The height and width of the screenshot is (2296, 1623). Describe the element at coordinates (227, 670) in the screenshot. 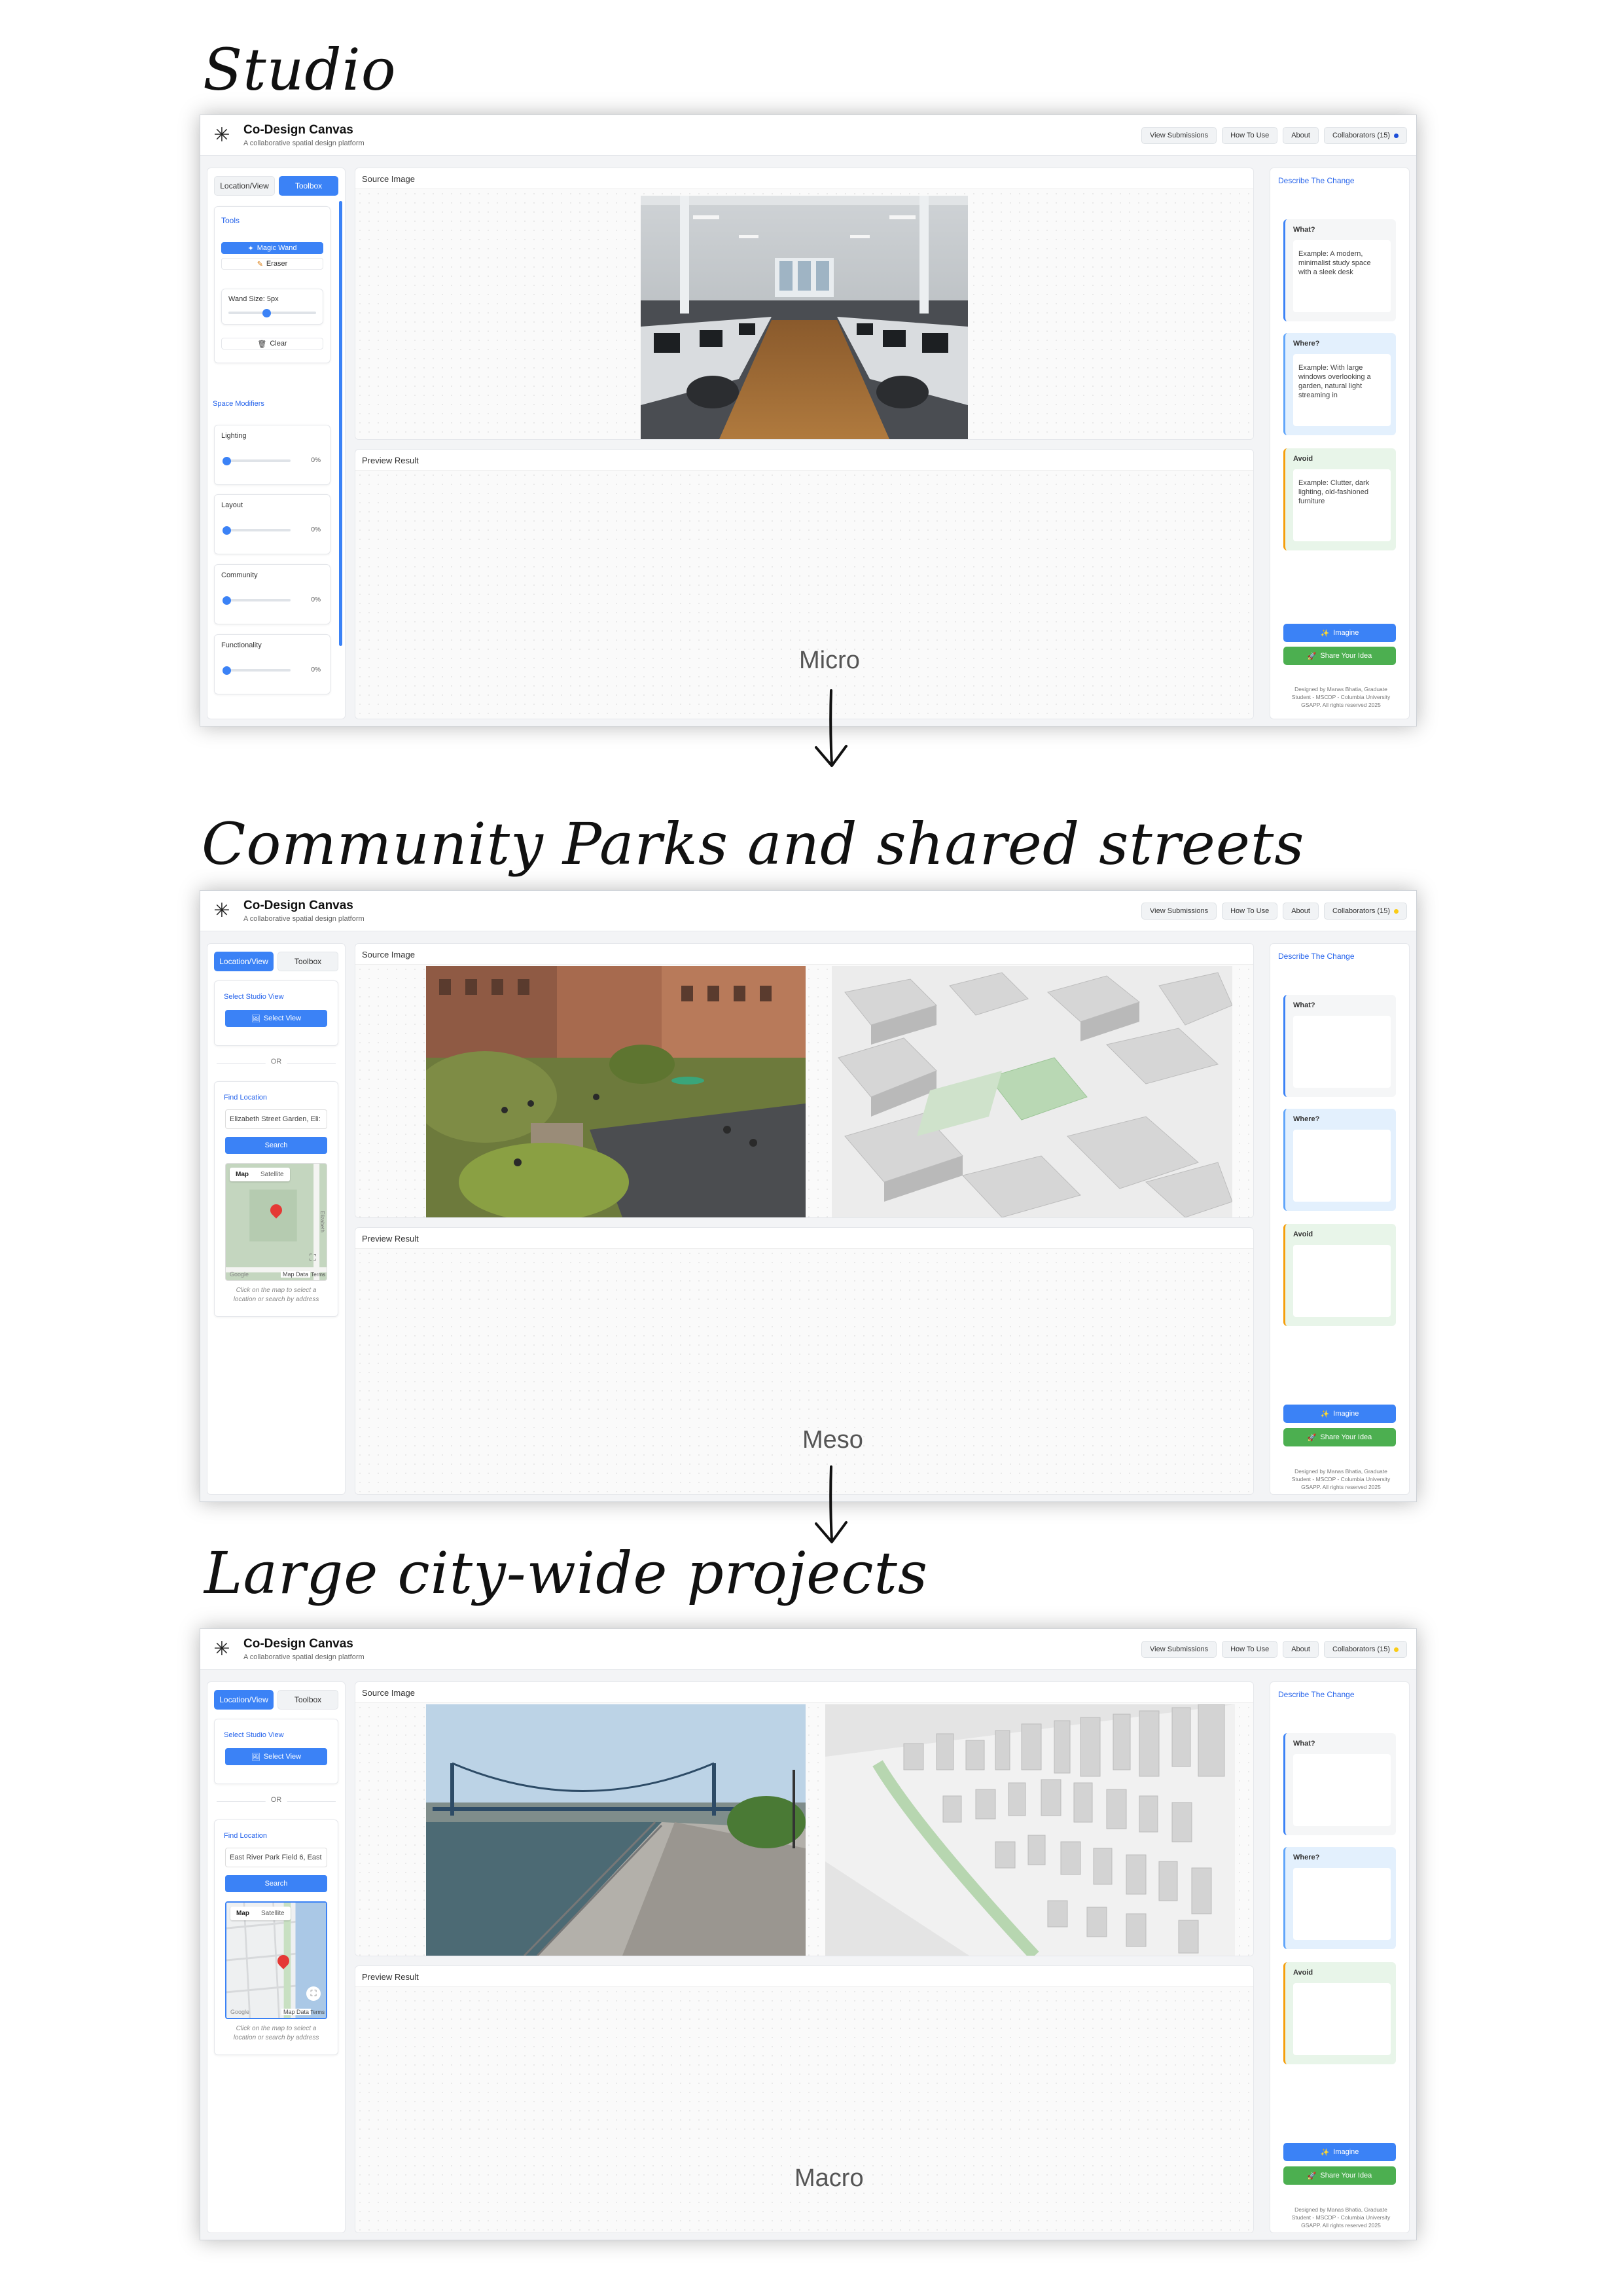

I see `functionality-slider` at that location.